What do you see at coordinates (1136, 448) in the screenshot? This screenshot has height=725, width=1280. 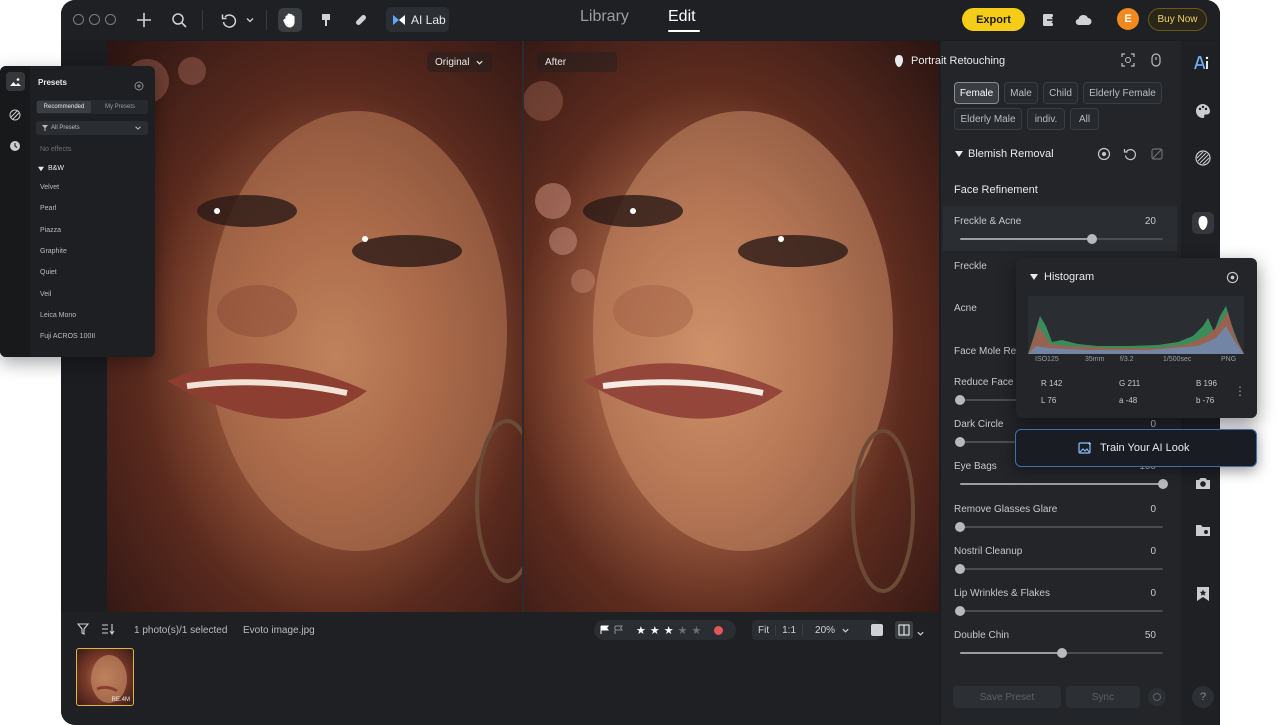 I see `train-ai-look-button: Train Your AI Look` at bounding box center [1136, 448].